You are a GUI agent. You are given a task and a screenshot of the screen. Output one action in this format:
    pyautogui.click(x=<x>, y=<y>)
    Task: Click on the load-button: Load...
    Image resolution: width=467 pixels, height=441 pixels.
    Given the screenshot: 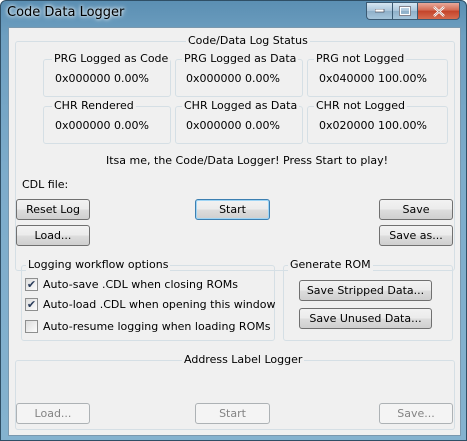 What is the action you would take?
    pyautogui.click(x=53, y=235)
    